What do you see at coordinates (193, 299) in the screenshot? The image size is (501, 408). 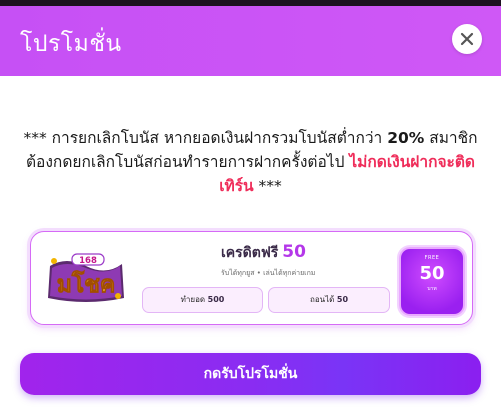 I see `turnover-label: ทำยอด` at bounding box center [193, 299].